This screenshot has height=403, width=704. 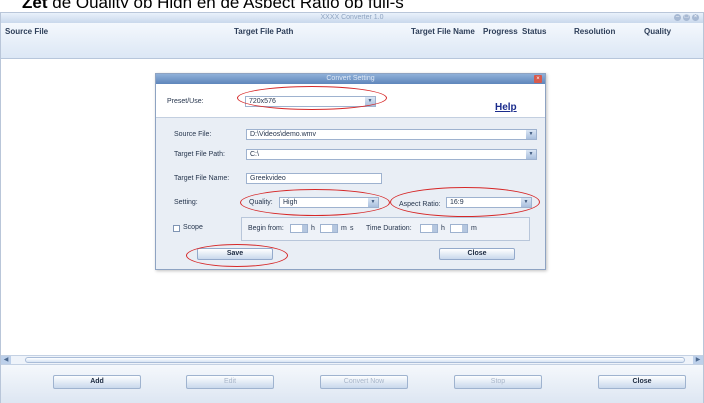 What do you see at coordinates (391, 134) in the screenshot?
I see `source-file-select: D:\Videos\demo.wmv ▼` at bounding box center [391, 134].